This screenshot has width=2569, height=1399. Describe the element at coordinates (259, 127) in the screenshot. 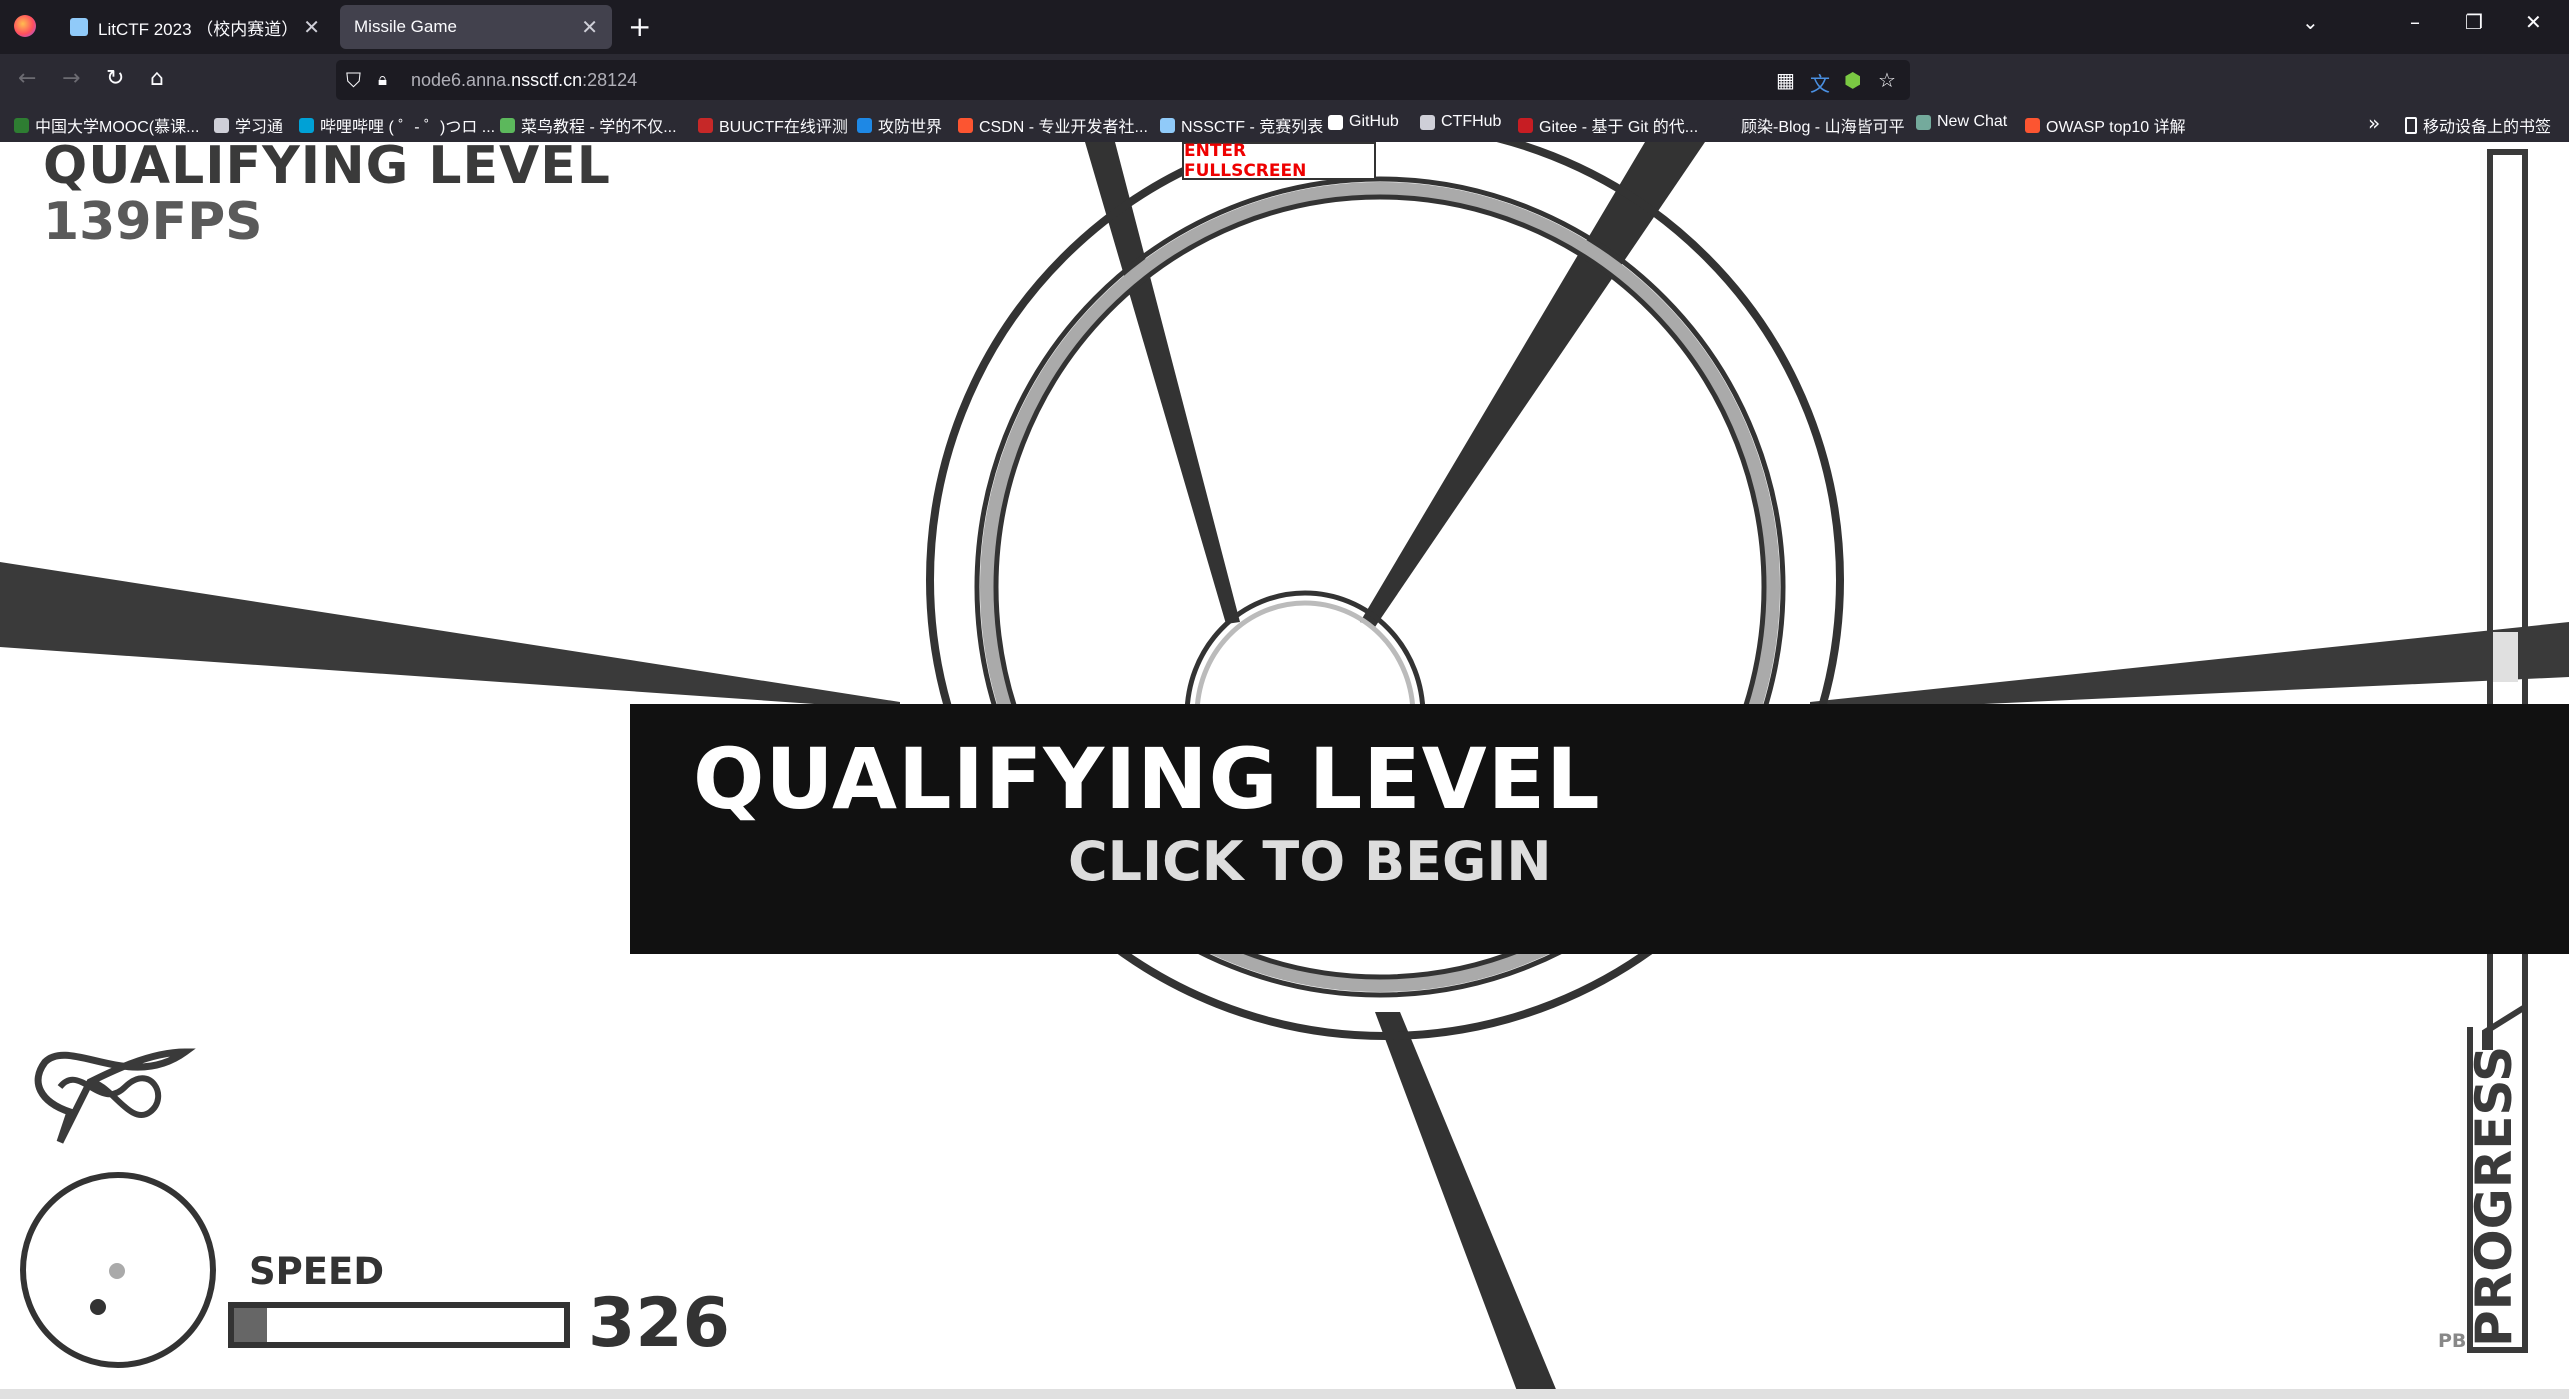

I see `bookmark-label: 学习通` at that location.